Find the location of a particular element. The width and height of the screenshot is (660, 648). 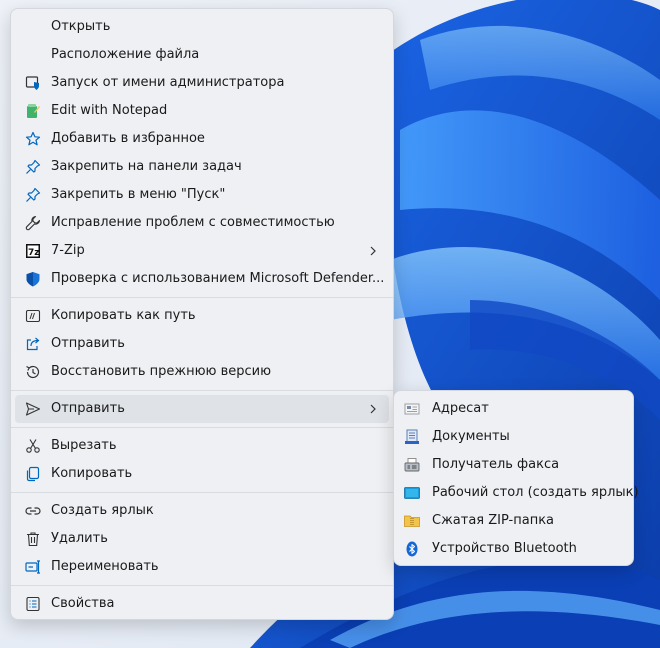

menu-item-label: Расположение файла is located at coordinates (125, 54).